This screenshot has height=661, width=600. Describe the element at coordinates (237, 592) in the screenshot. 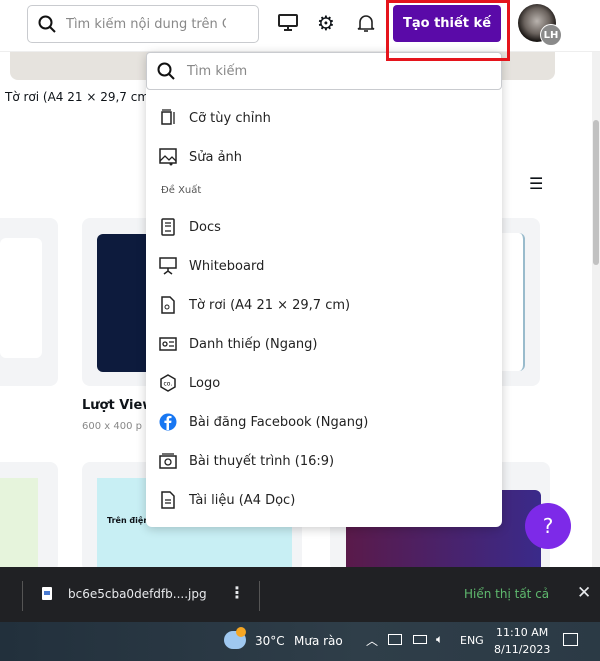

I see `more-options-icon: ⋮` at that location.